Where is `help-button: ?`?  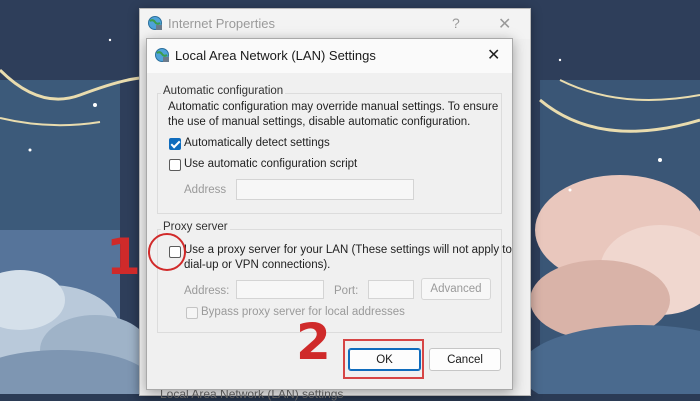 help-button: ? is located at coordinates (456, 23).